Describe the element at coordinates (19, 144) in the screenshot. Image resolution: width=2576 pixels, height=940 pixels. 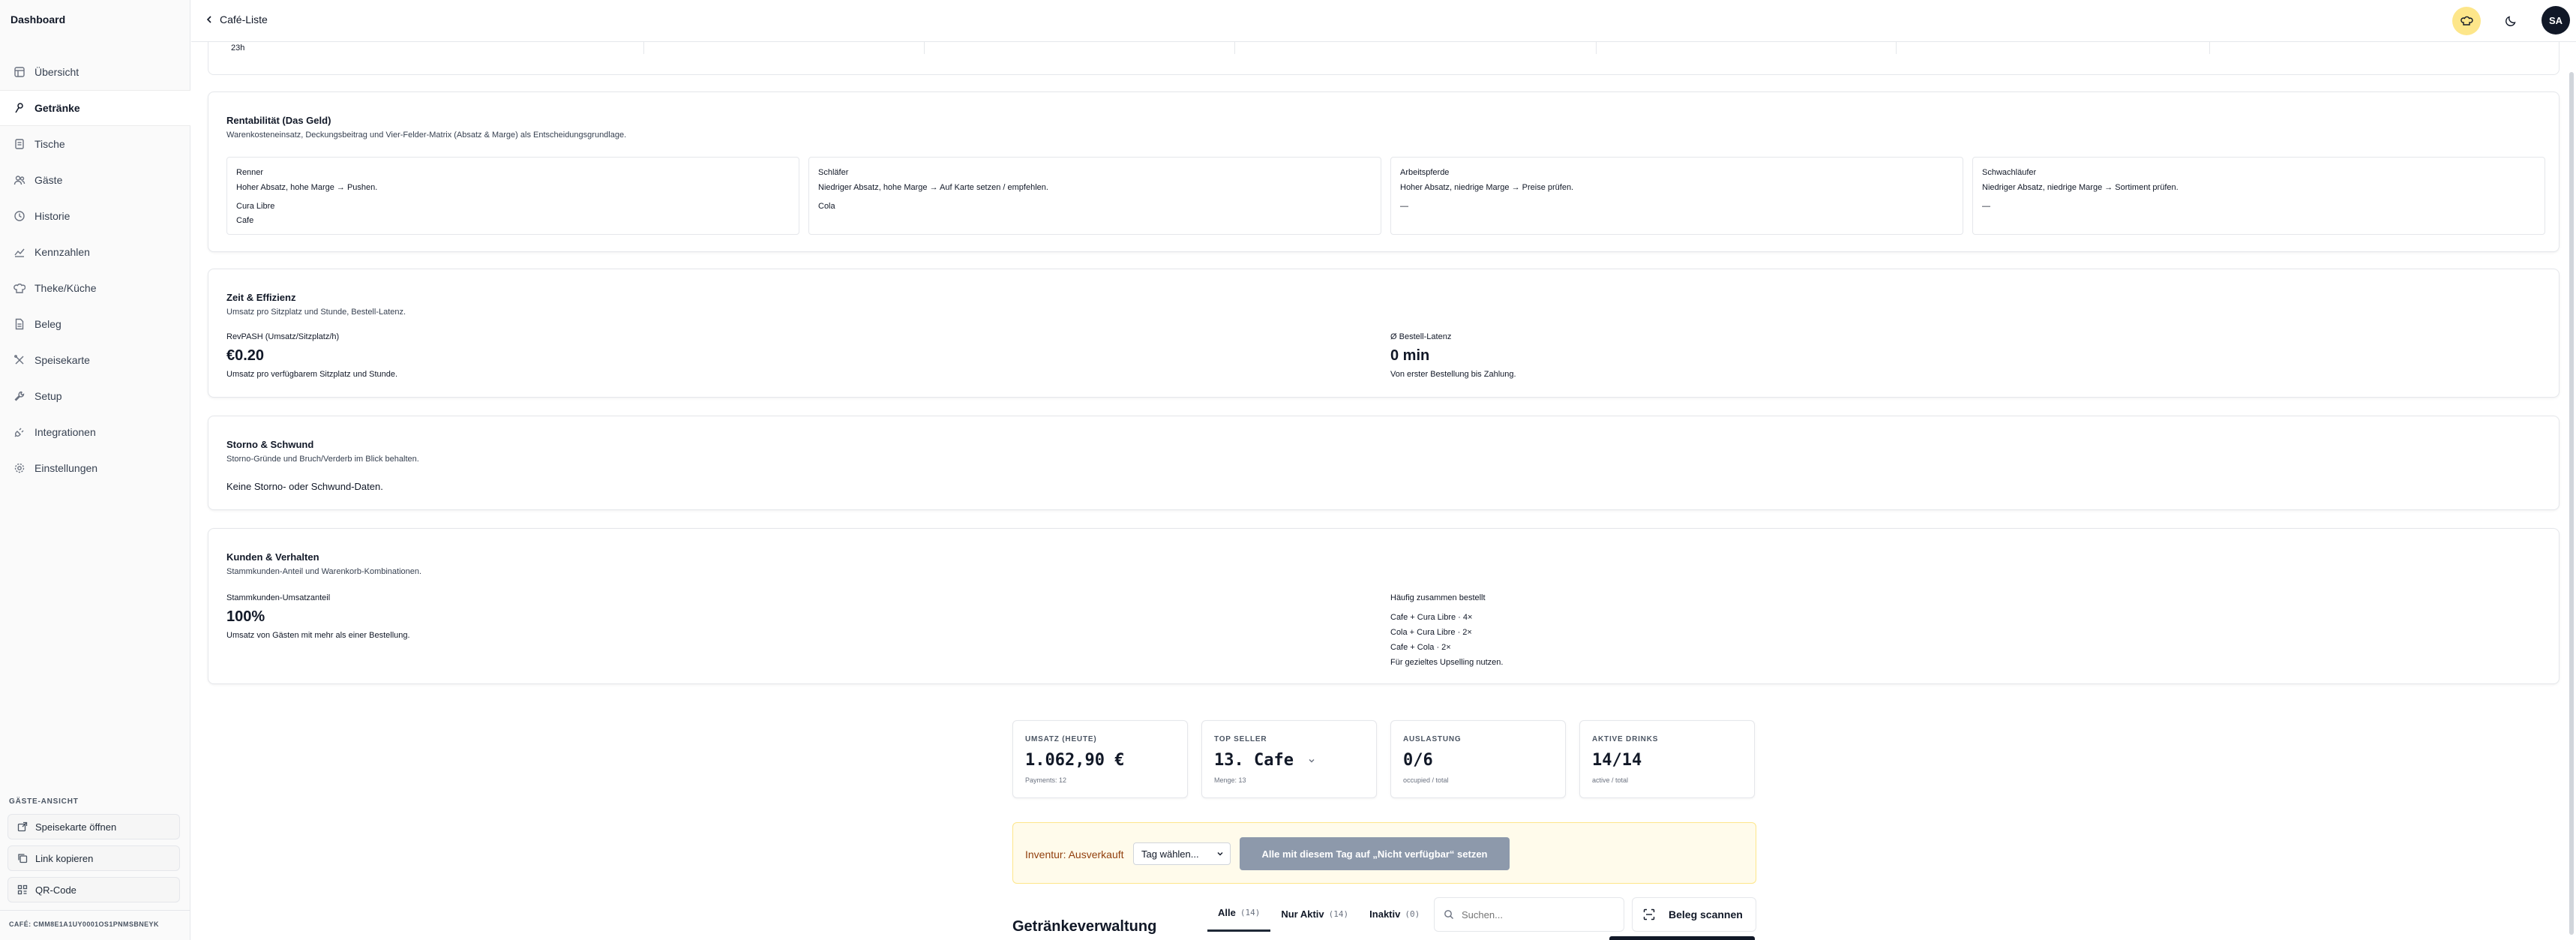
I see `table-icon` at that location.